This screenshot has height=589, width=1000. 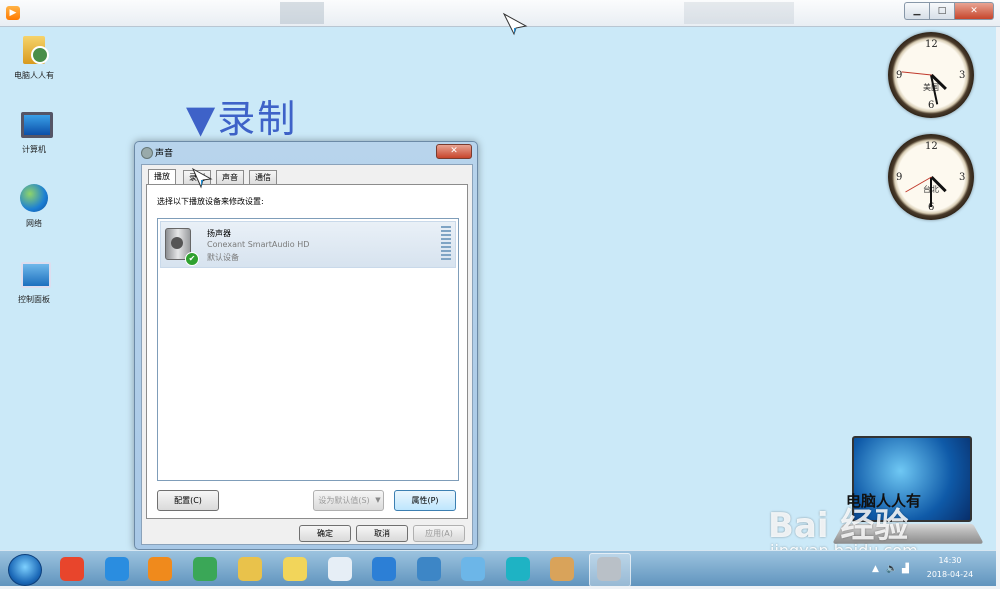 I want to click on game-app-icon, so click(x=72, y=569).